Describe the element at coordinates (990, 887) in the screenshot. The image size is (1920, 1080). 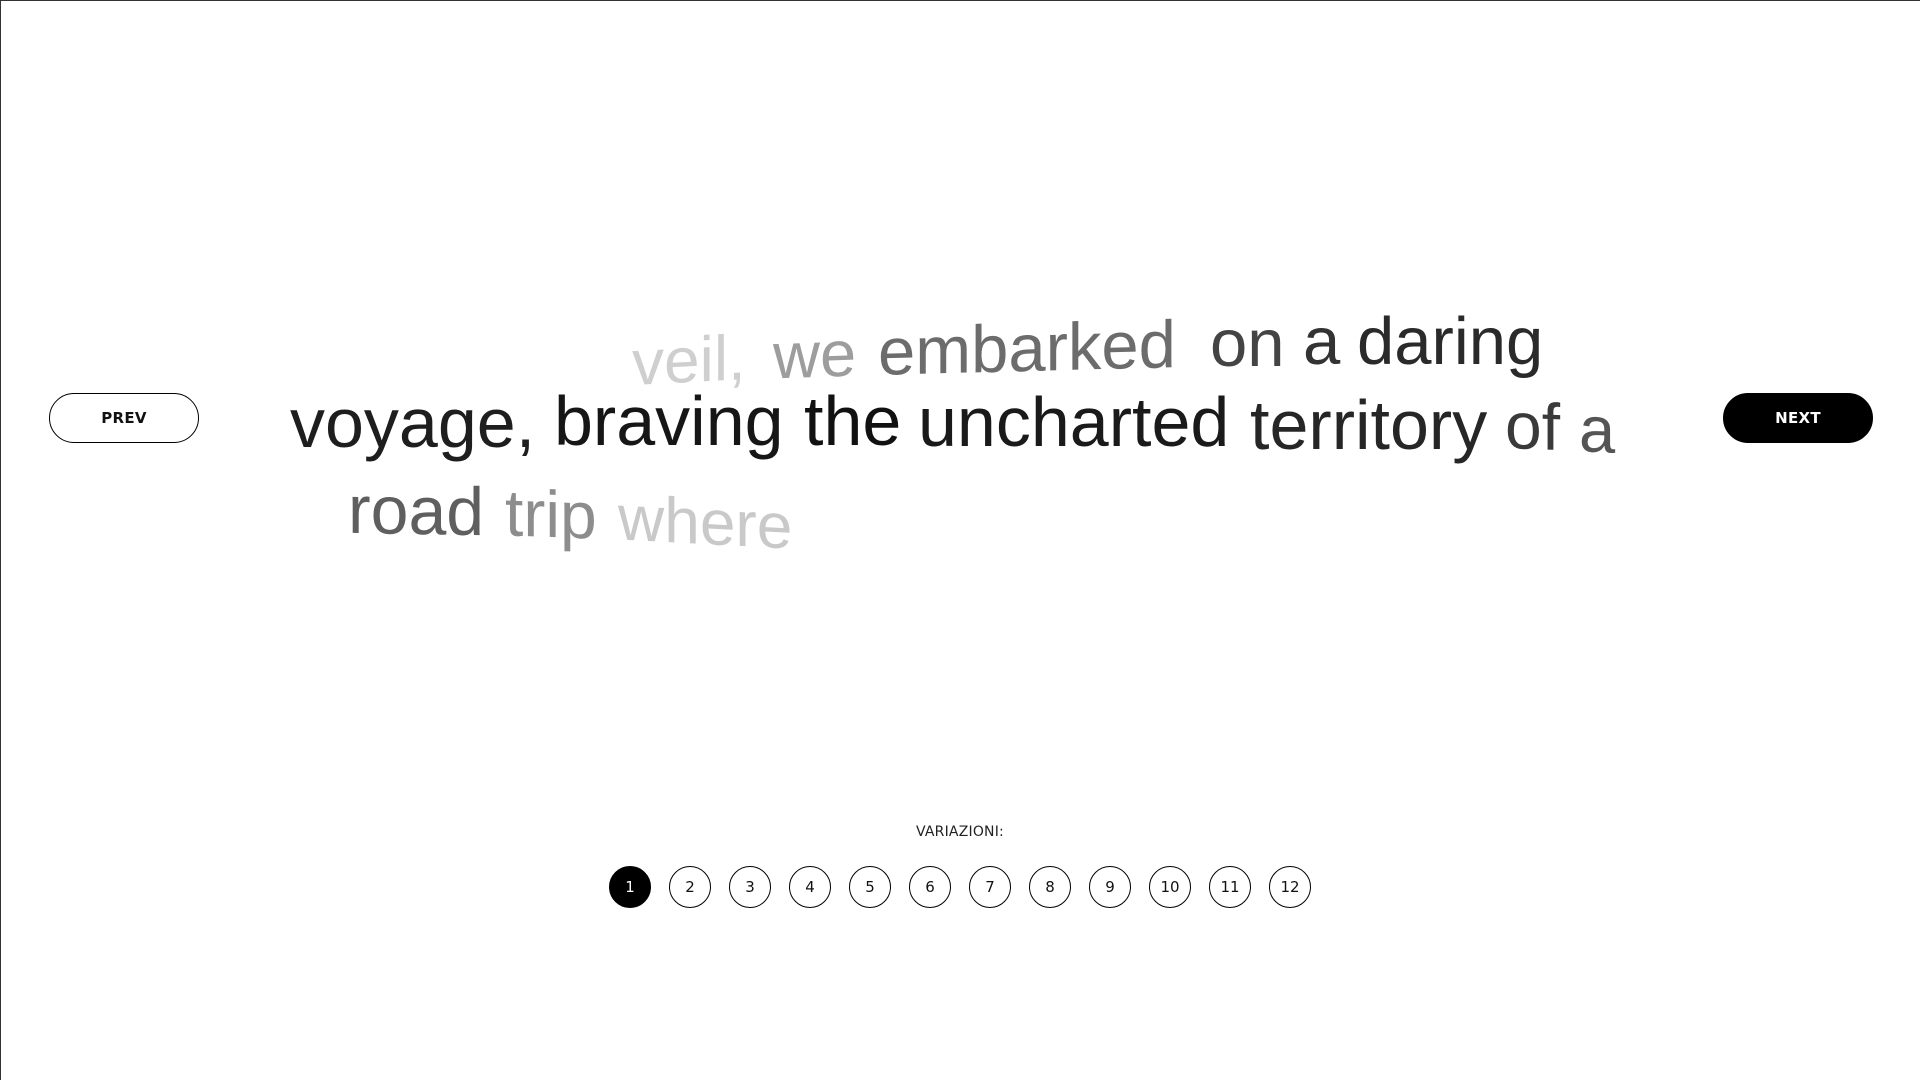
I see `variation-dot-7: 7` at that location.